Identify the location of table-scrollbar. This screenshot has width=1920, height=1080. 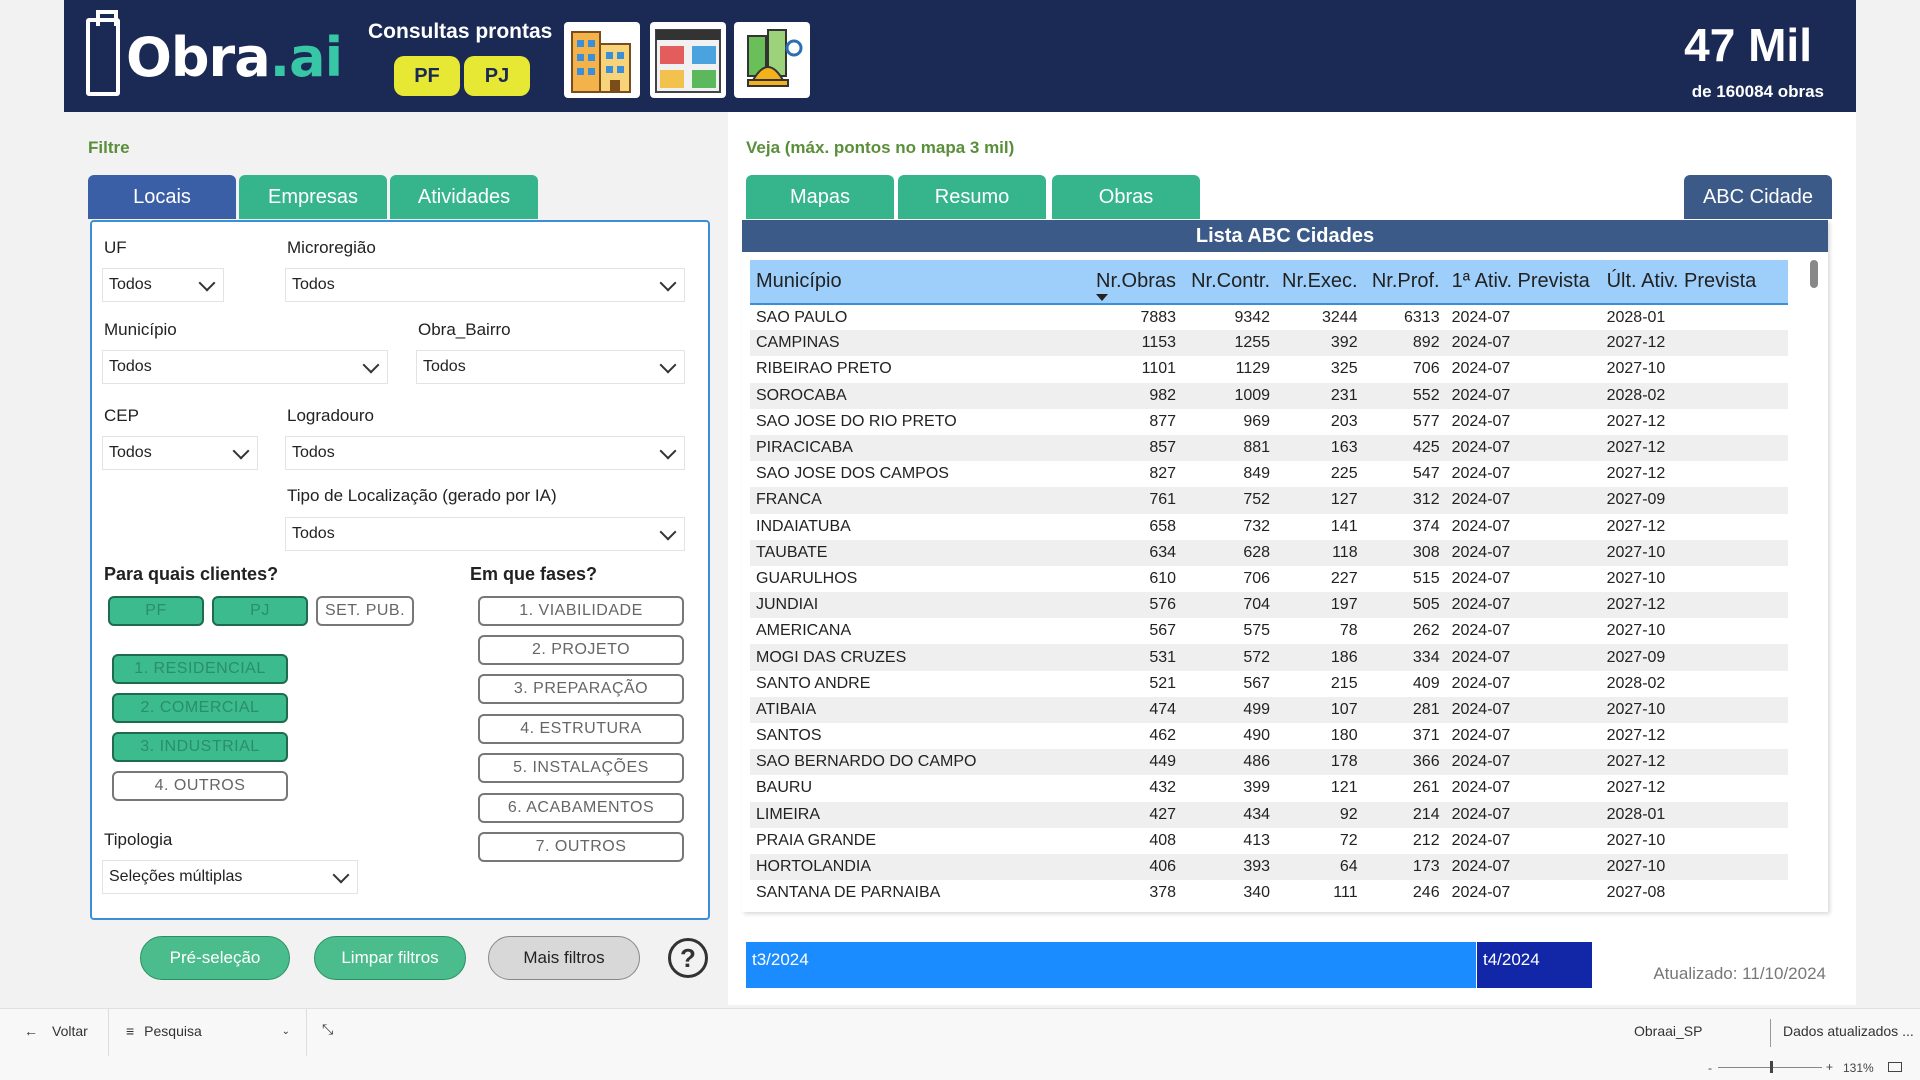
(1814, 274).